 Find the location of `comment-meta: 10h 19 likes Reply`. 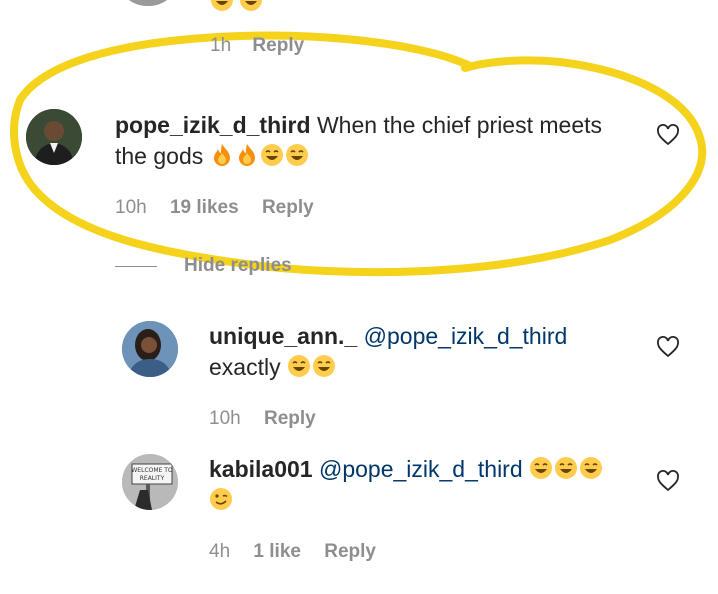

comment-meta: 10h 19 likes Reply is located at coordinates (214, 208).